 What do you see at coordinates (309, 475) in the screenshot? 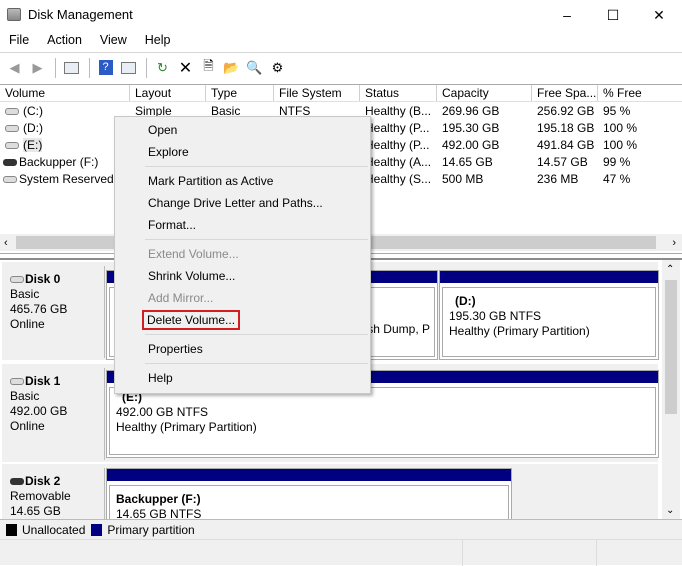
I see `primary-partition-bar` at bounding box center [309, 475].